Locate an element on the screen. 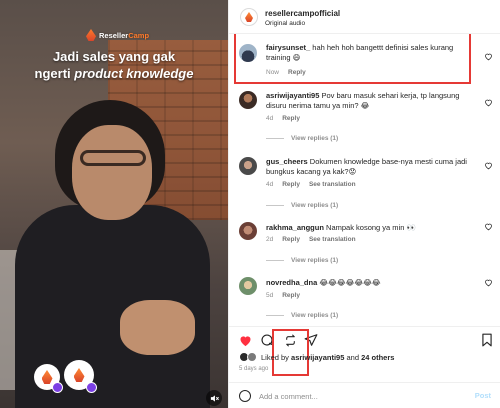 The width and height of the screenshot is (500, 408). author-avatar is located at coordinates (249, 17).